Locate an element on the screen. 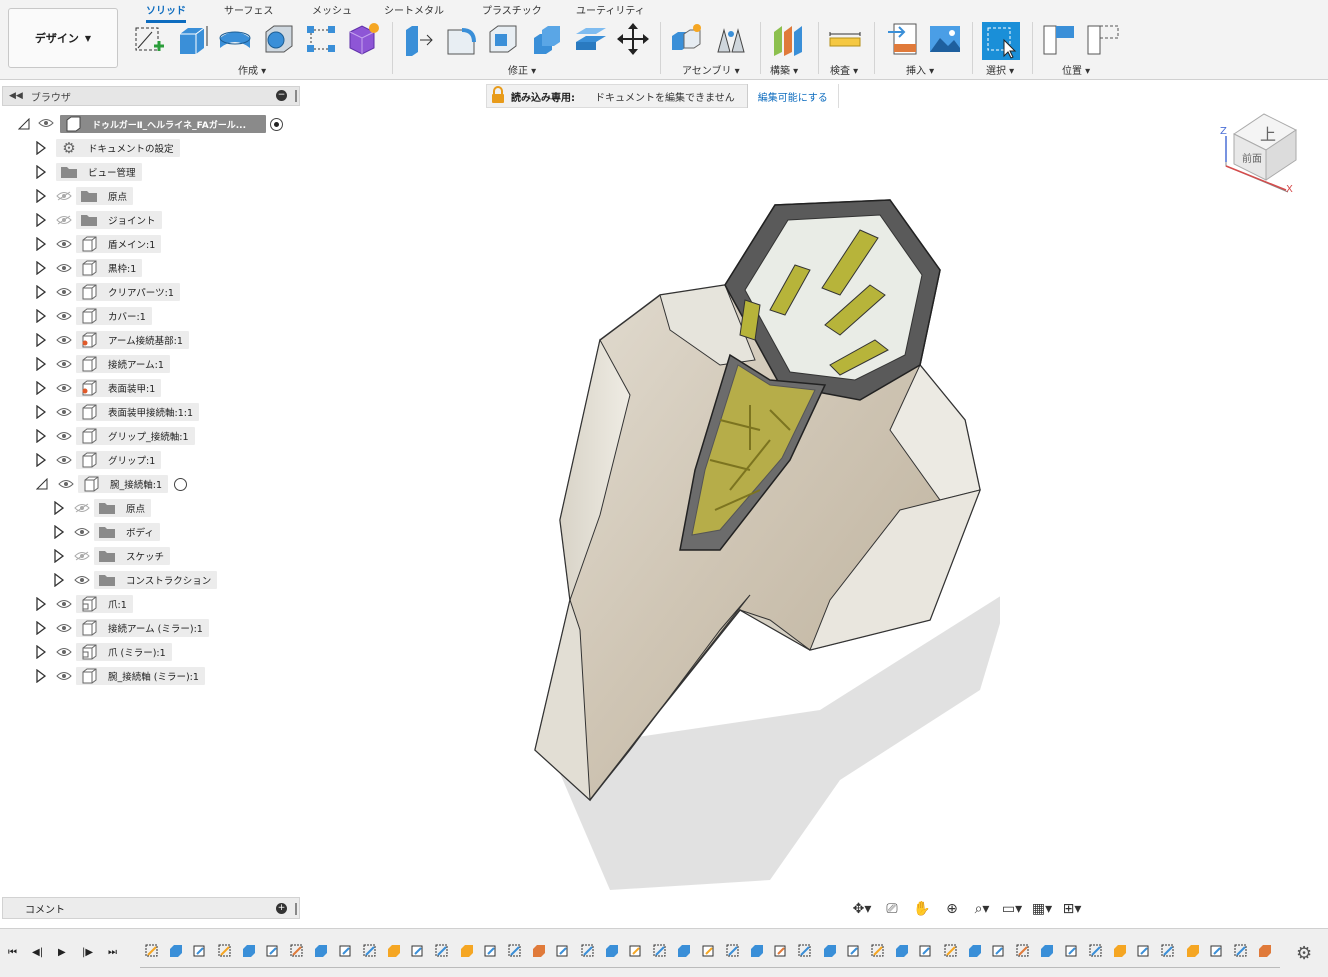 Image resolution: width=1328 pixels, height=977 pixels. tree-item: 腕_接続軸 (ミラー):1 is located at coordinates (120, 676).